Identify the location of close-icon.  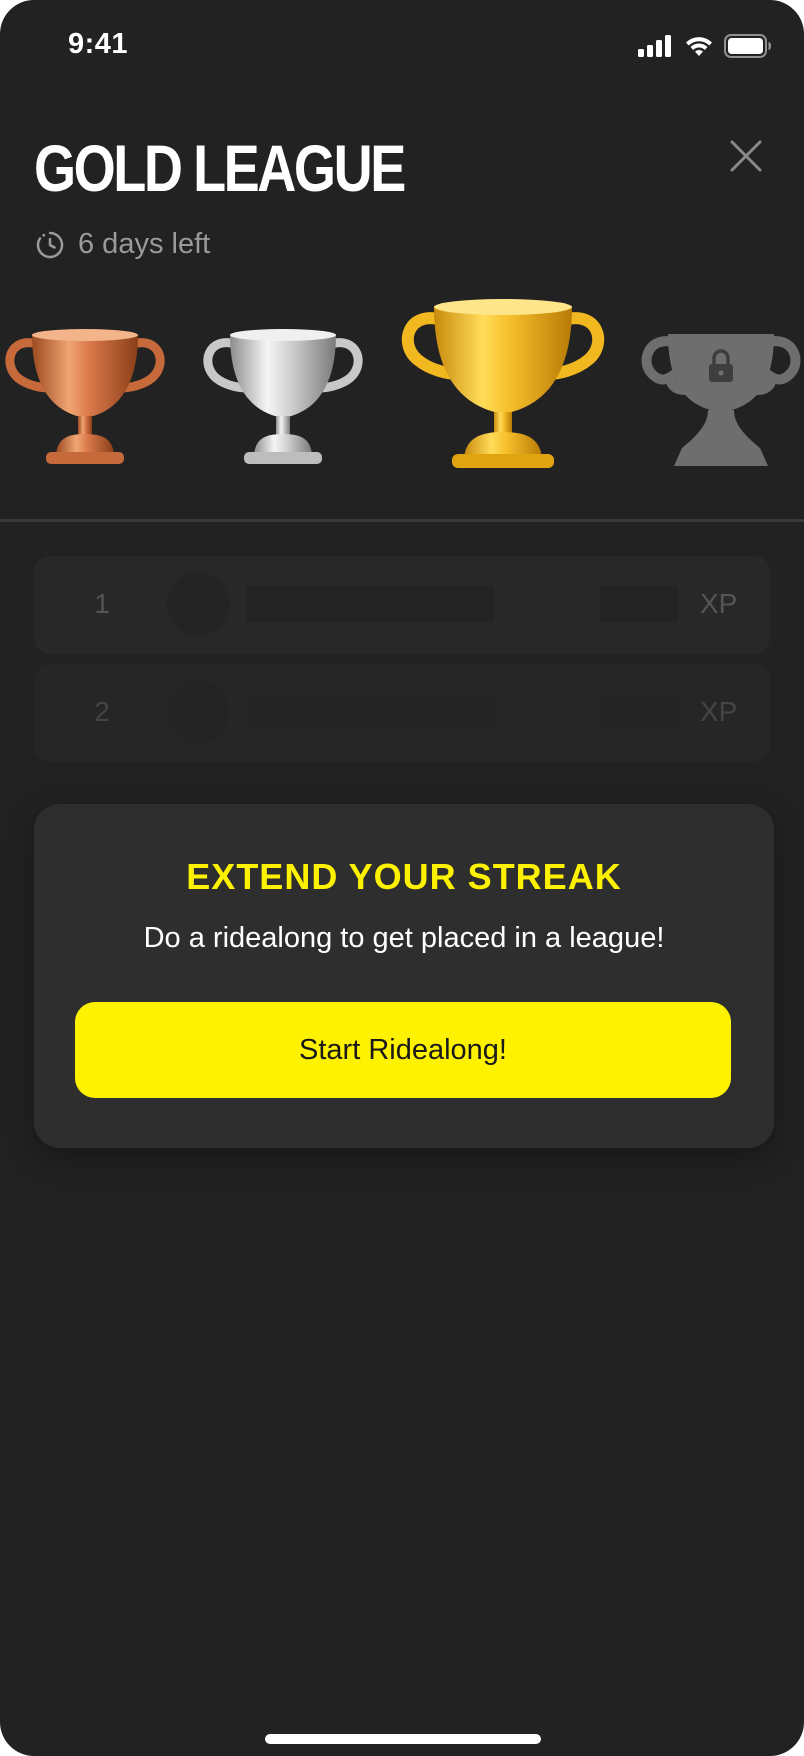
(746, 156).